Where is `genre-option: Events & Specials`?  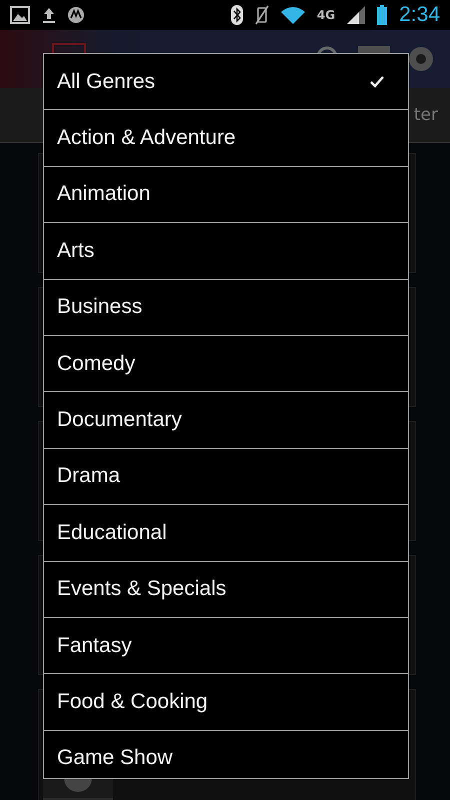
genre-option: Events & Specials is located at coordinates (226, 590).